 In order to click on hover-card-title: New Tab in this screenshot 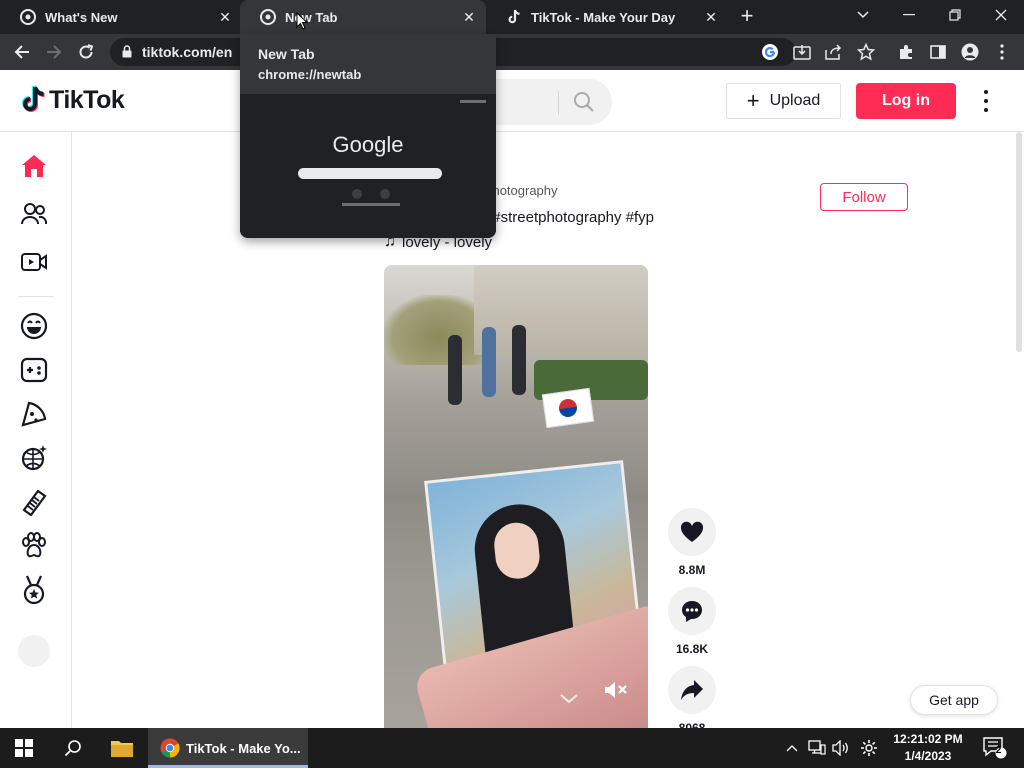, I will do `click(286, 54)`.